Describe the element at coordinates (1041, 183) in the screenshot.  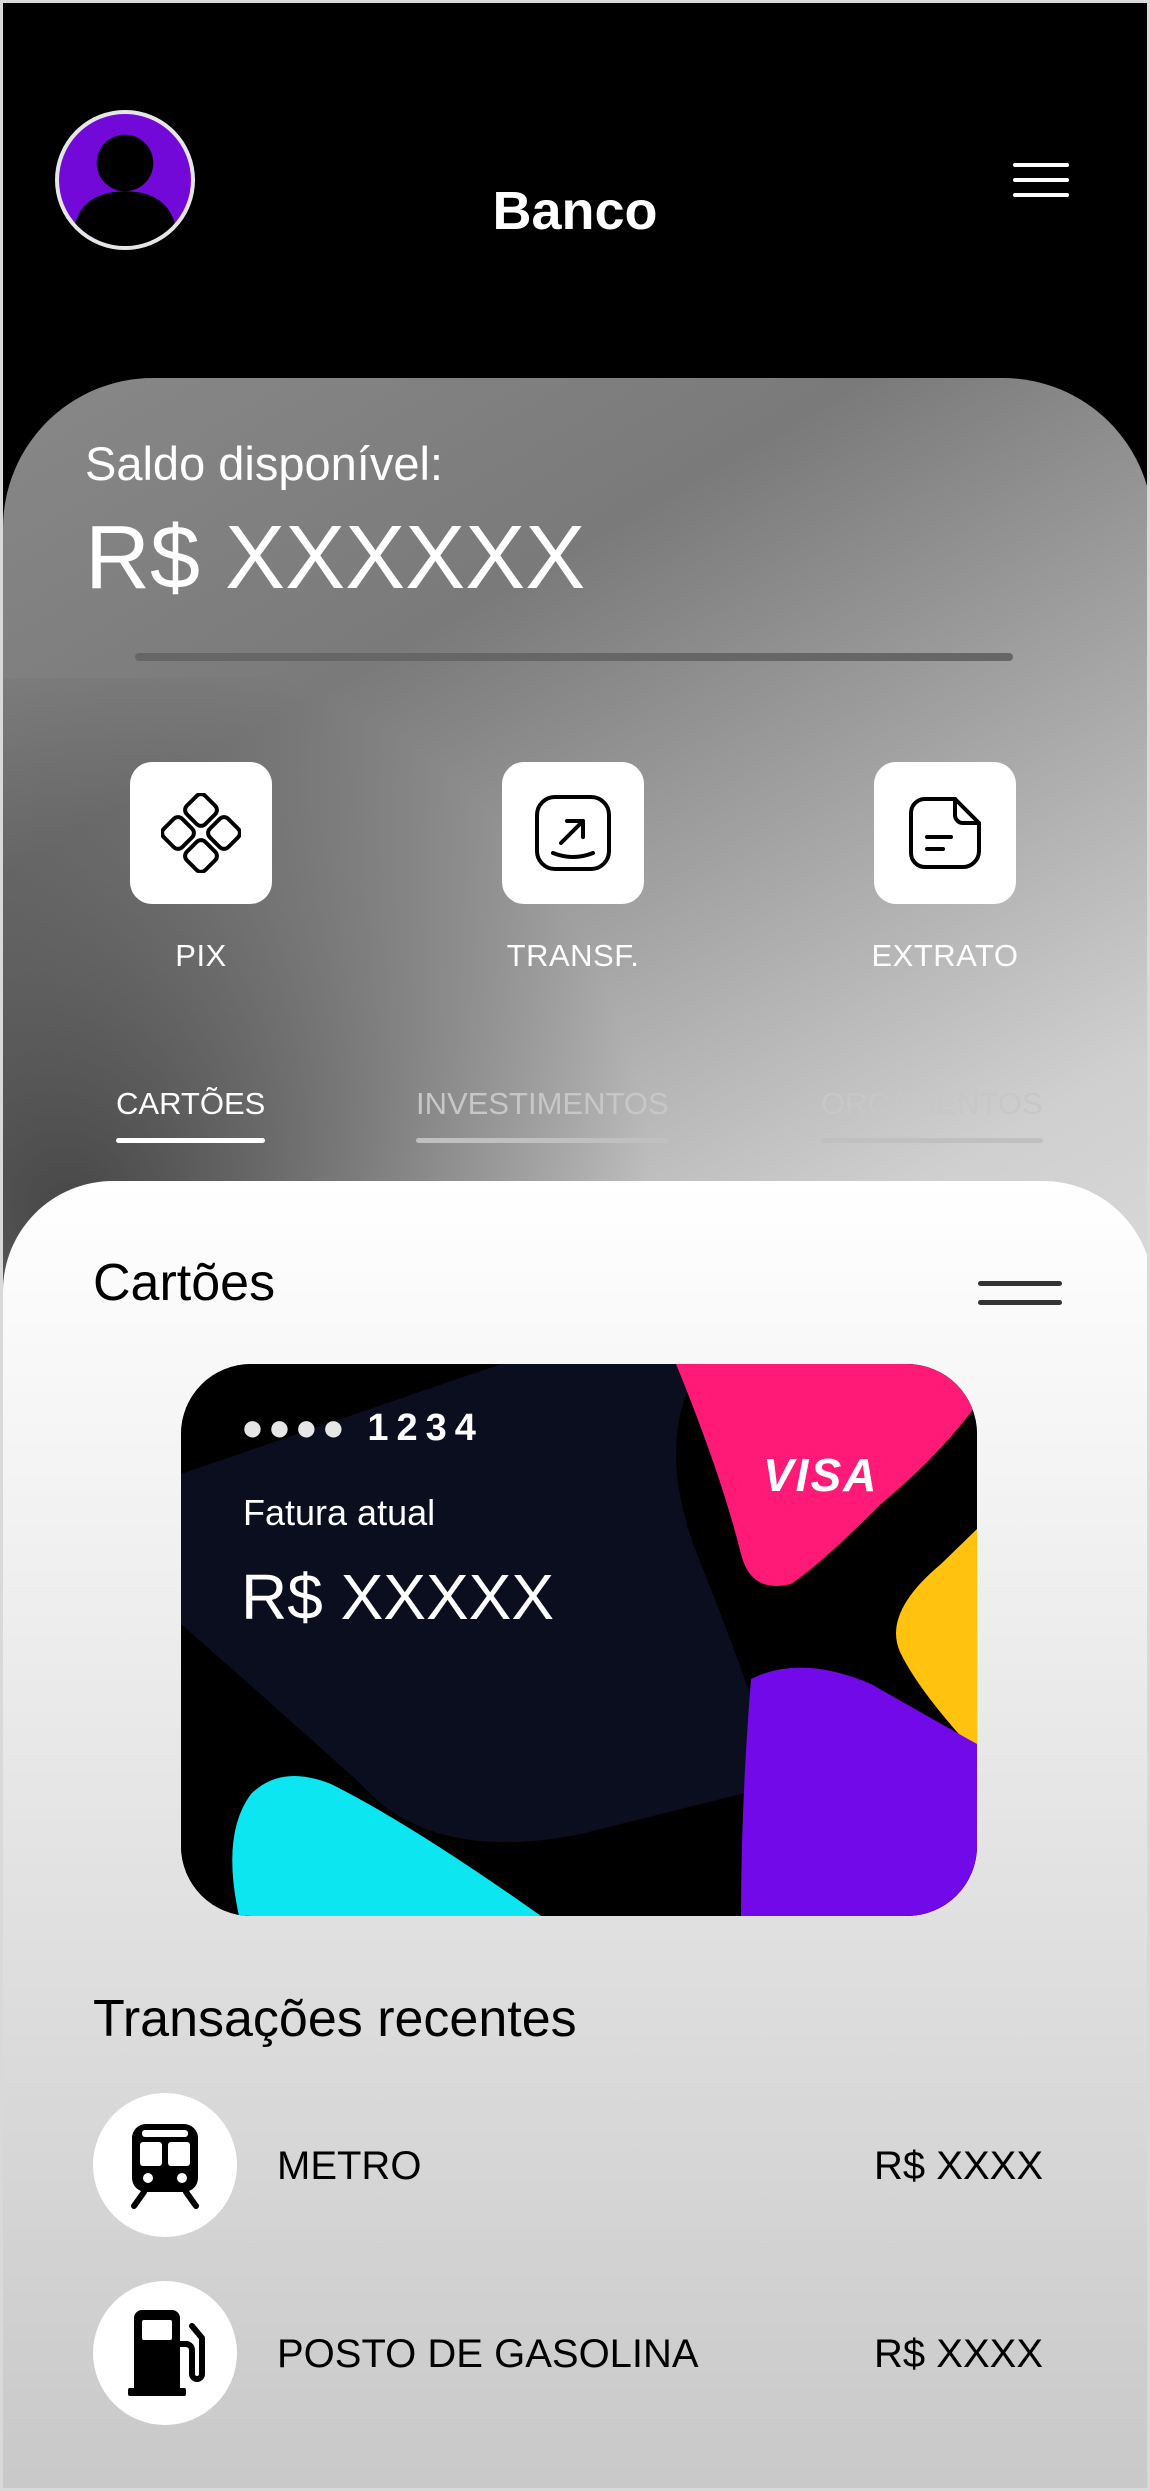
I see `hamburger-menu-icon` at that location.